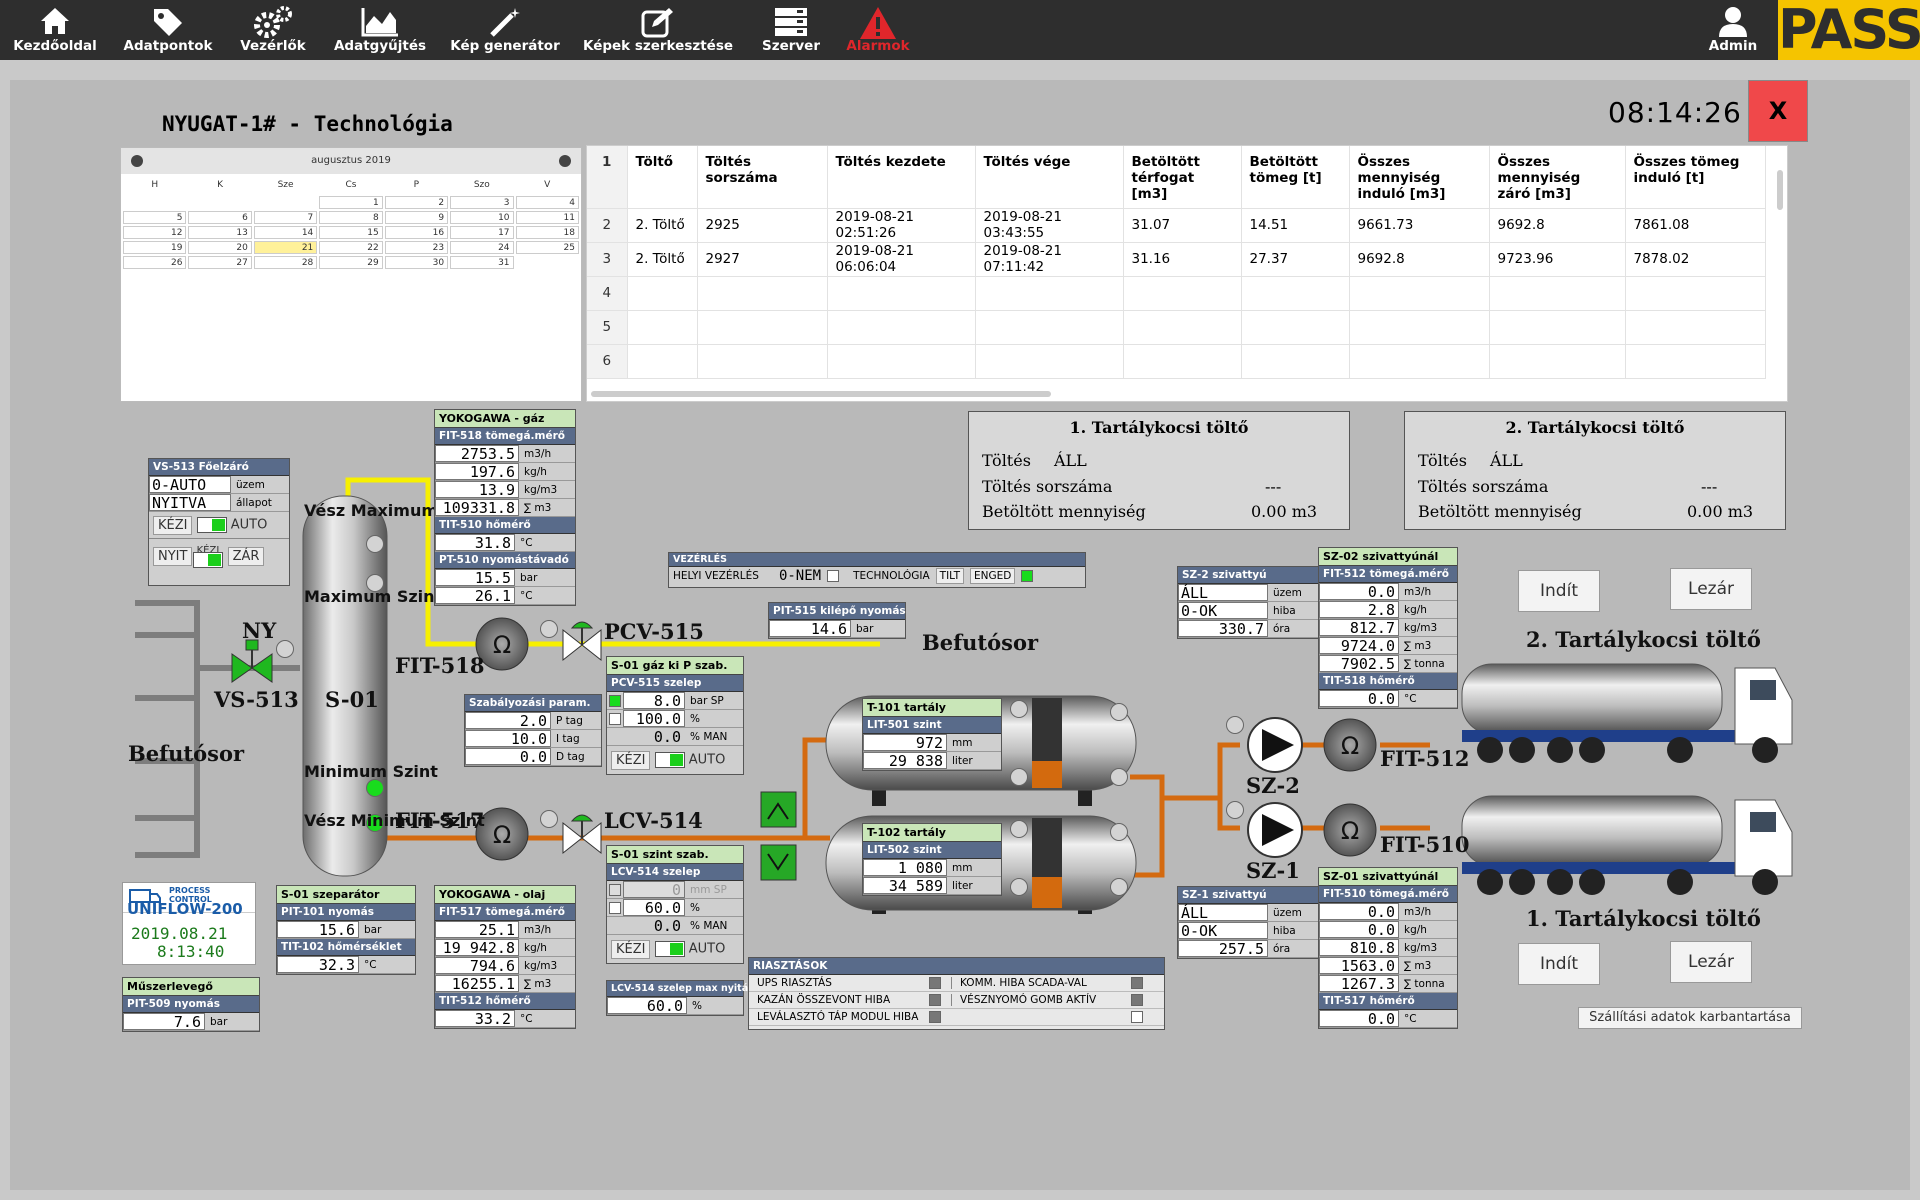  I want to click on lcv514-sp-checkbox, so click(615, 889).